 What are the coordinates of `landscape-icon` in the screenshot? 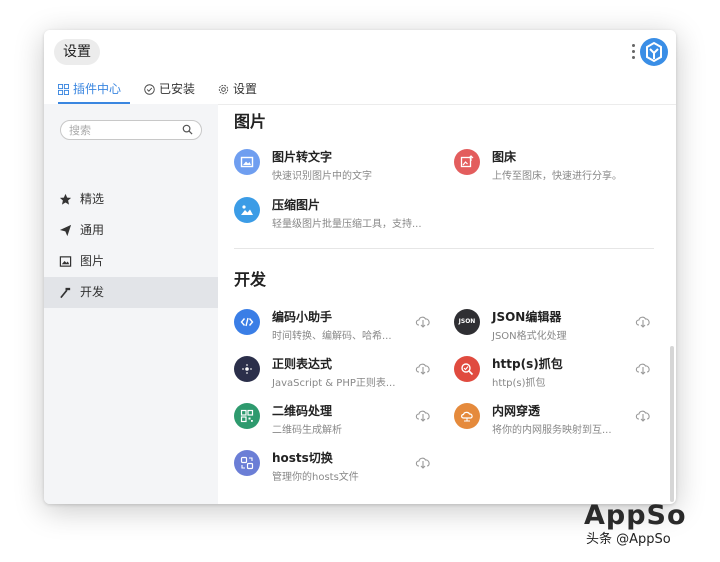 It's located at (247, 210).